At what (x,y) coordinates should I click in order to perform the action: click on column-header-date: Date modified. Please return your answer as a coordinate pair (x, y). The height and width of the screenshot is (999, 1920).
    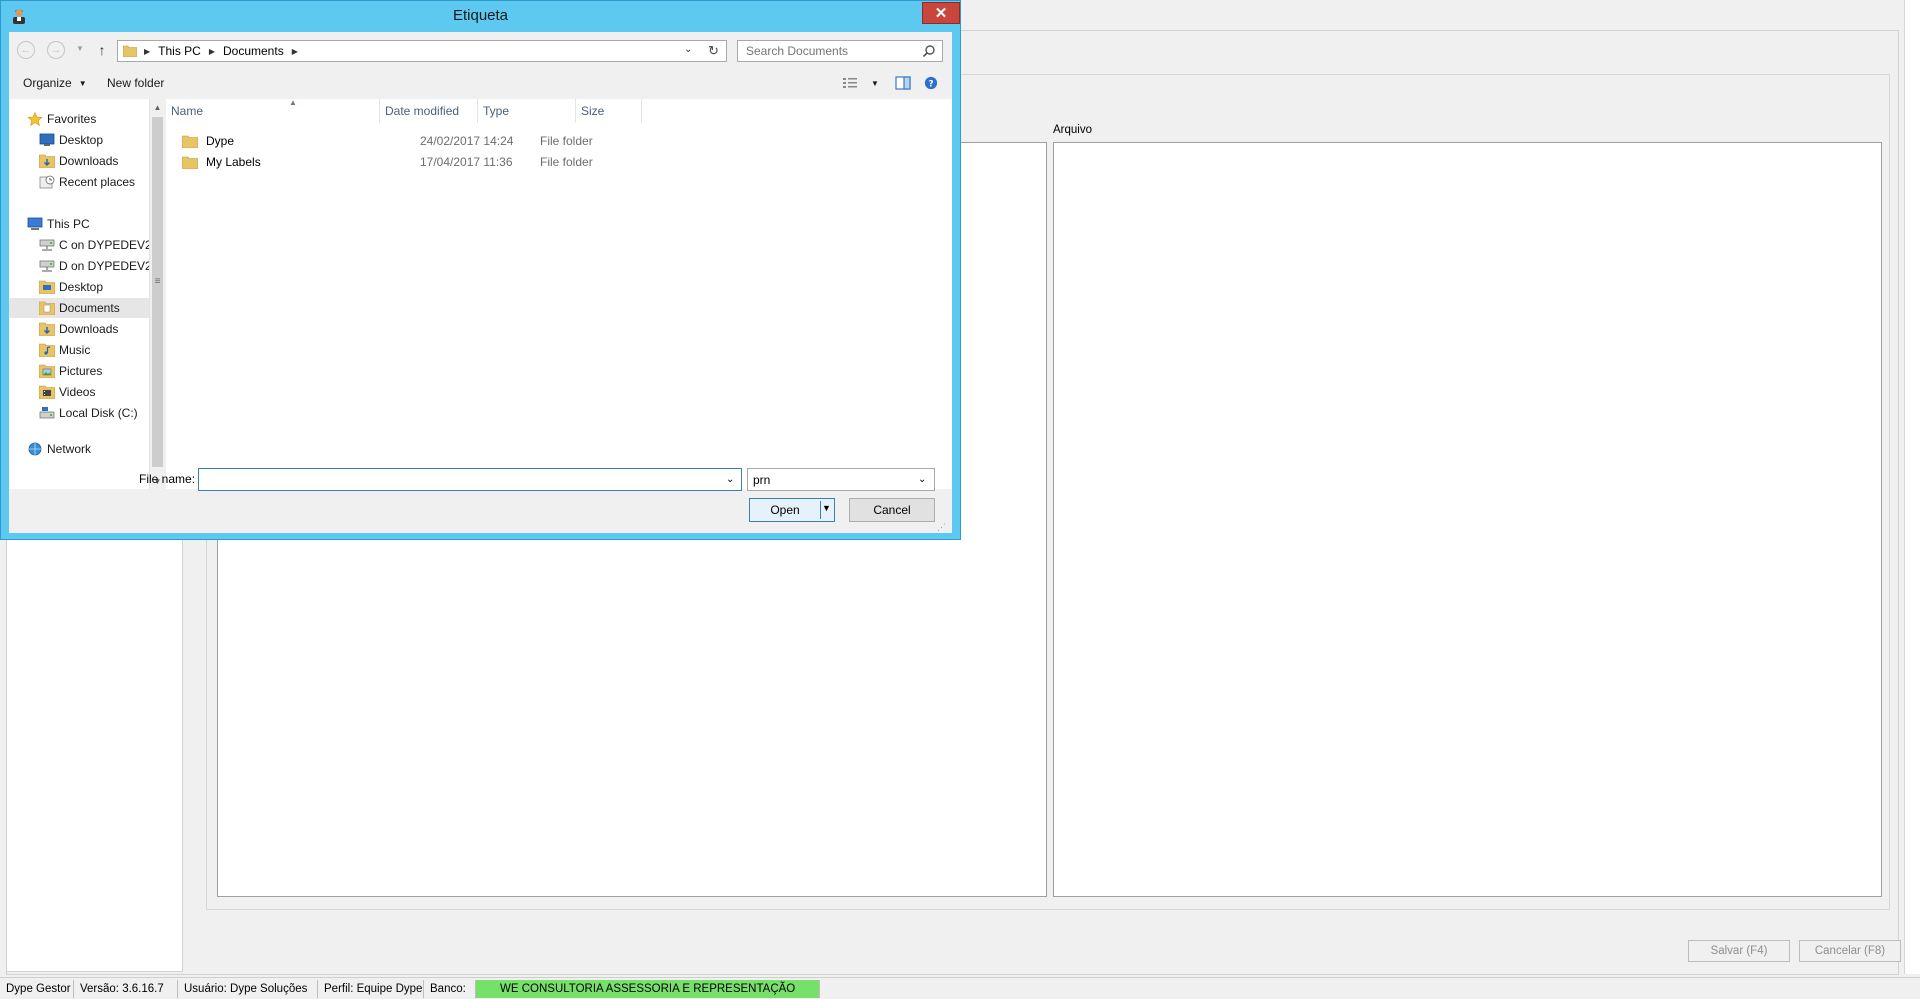
    Looking at the image, I should click on (429, 111).